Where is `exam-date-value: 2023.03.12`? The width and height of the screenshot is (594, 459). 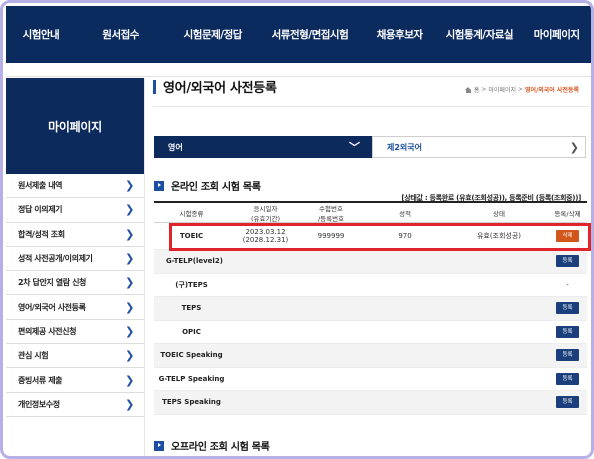 exam-date-value: 2023.03.12 is located at coordinates (265, 232).